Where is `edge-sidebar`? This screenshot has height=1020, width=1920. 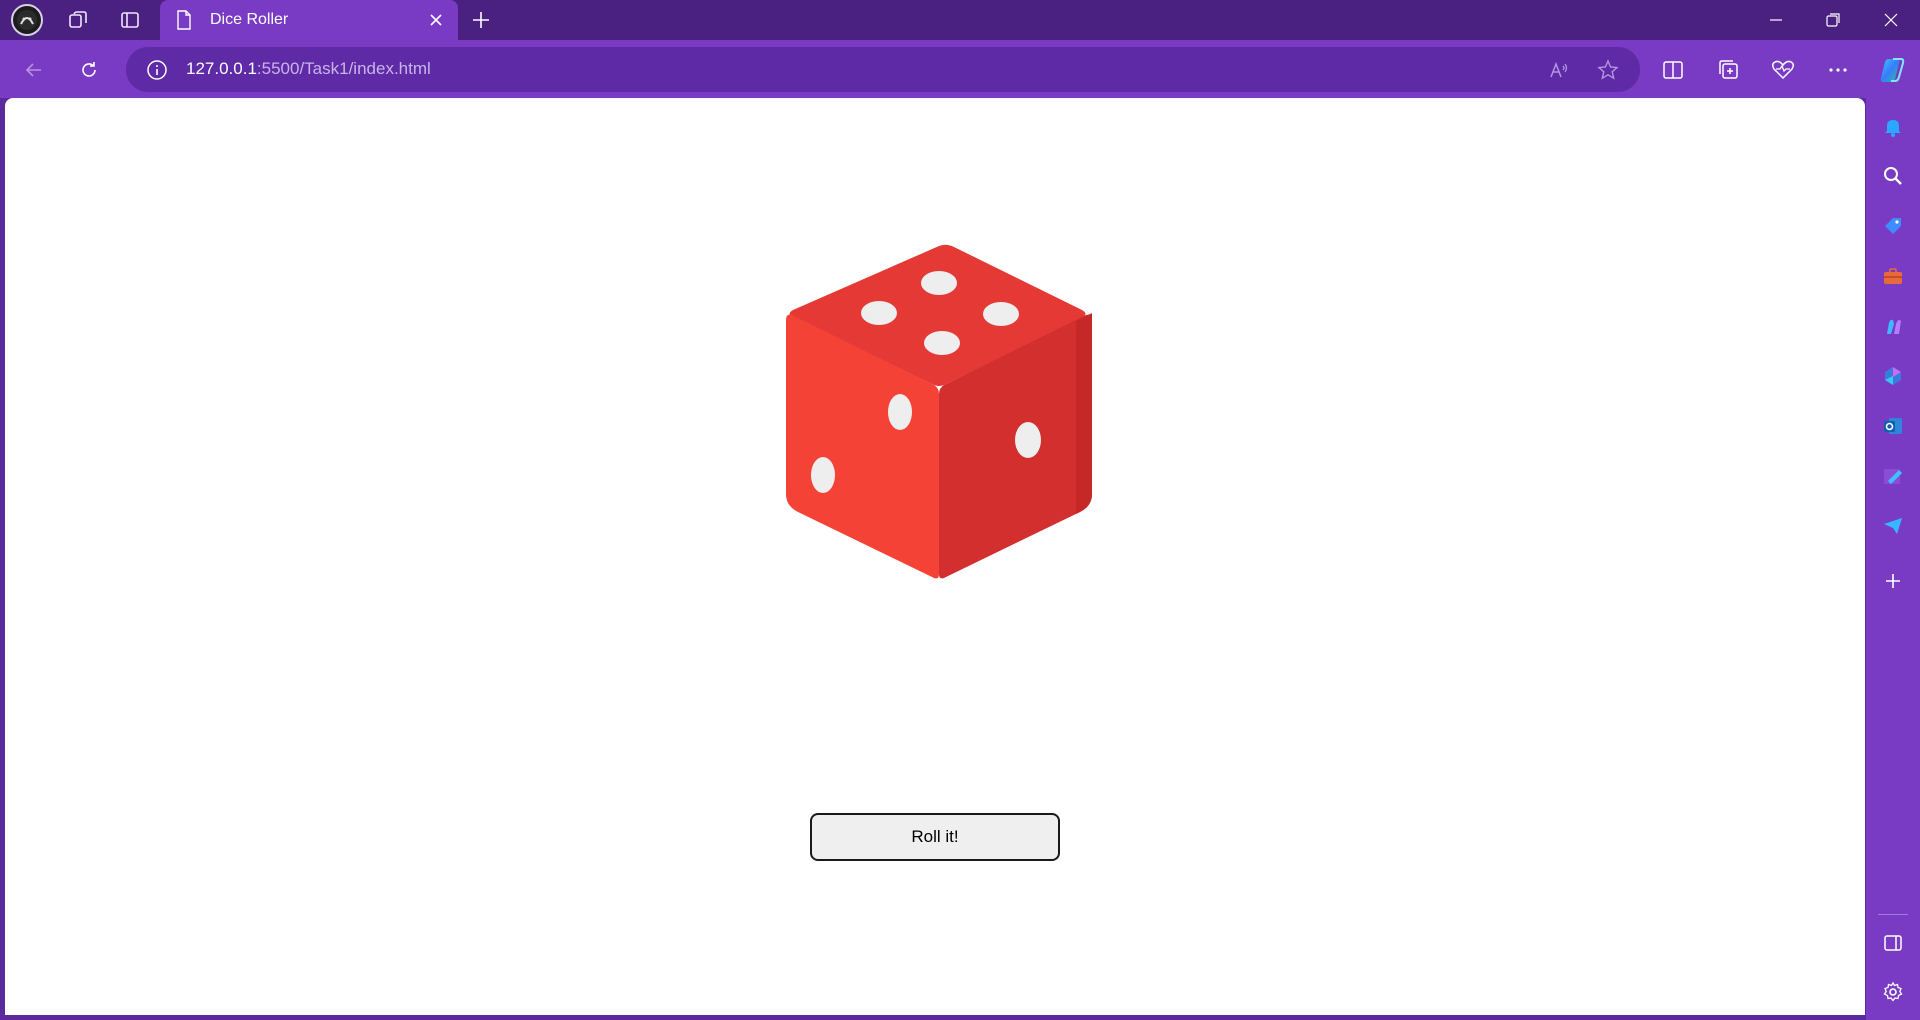 edge-sidebar is located at coordinates (1893, 559).